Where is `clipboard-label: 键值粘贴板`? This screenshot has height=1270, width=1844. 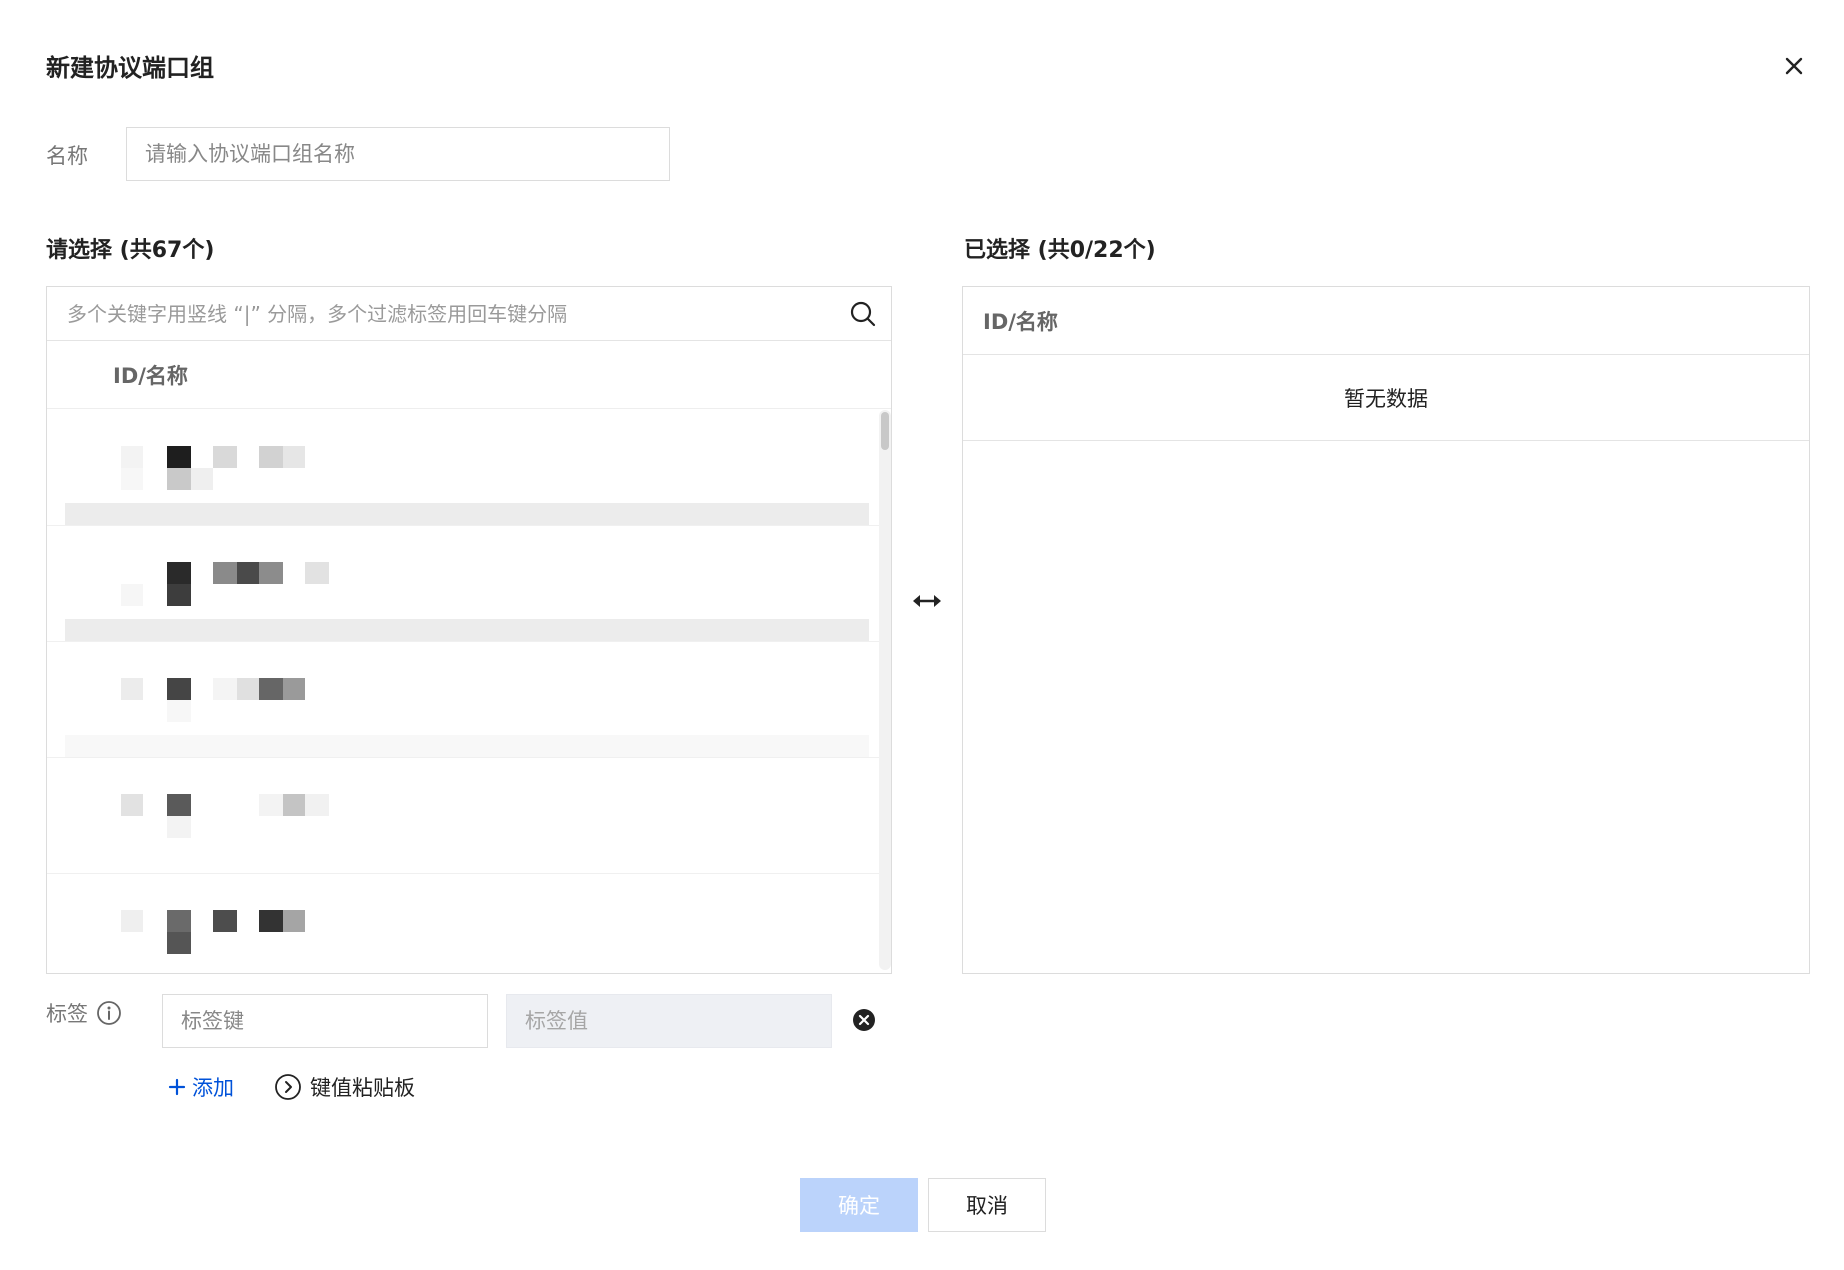
clipboard-label: 键值粘贴板 is located at coordinates (362, 1088).